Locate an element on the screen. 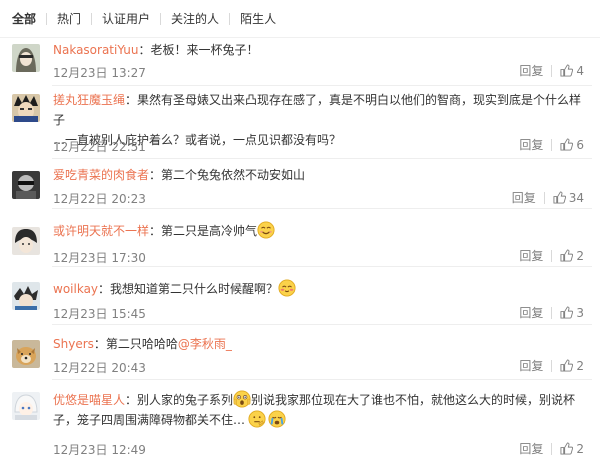 The height and width of the screenshot is (465, 600). comment-actions: 回复 3 is located at coordinates (551, 312).